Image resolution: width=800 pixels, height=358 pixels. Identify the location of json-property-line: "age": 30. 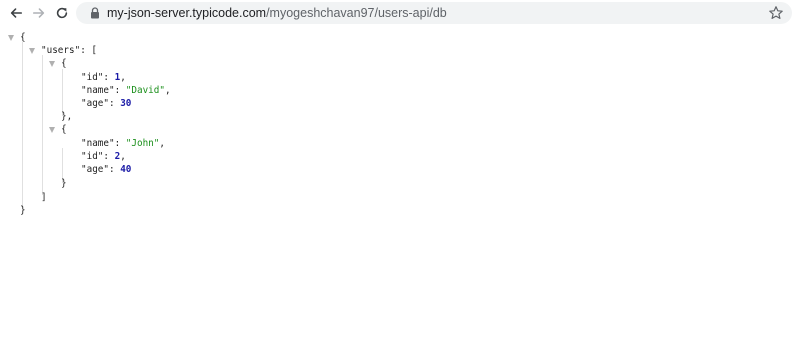
(106, 103).